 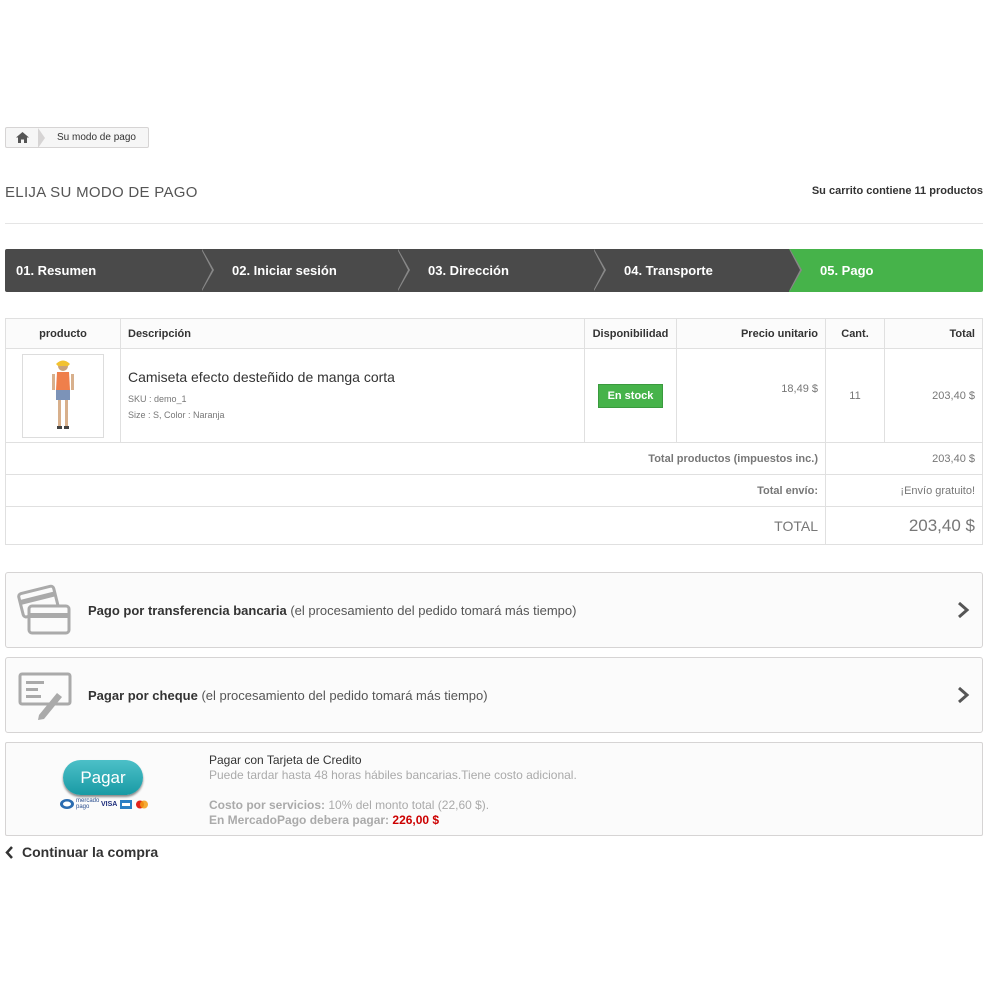 I want to click on product-image, so click(x=63, y=395).